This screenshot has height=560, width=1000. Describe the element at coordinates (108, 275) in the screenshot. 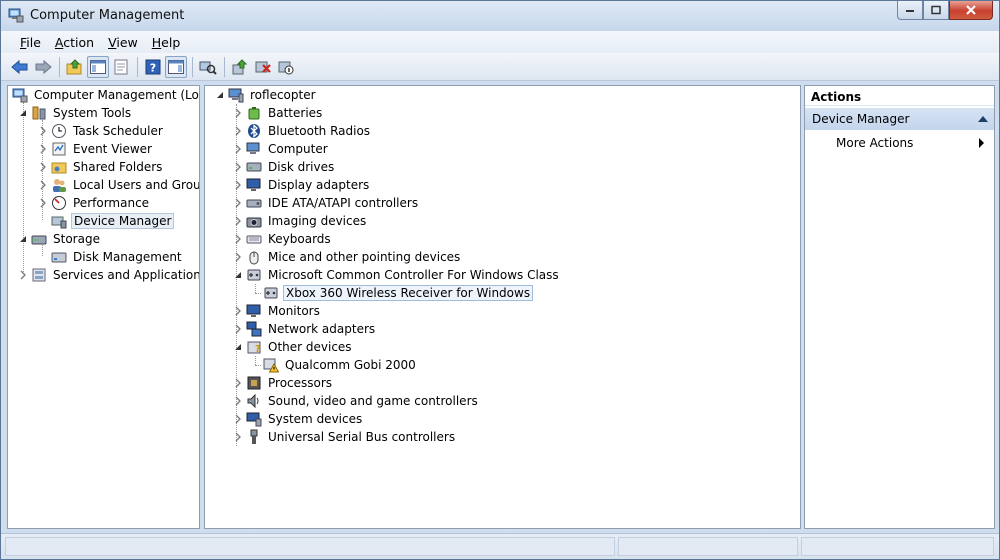

I see `tree-item-services-applications: Services and Applications` at that location.